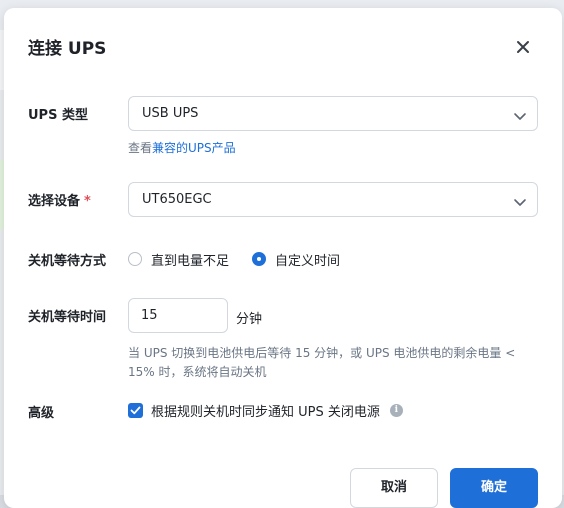  What do you see at coordinates (308, 261) in the screenshot?
I see `radio-label: 自定义时间` at bounding box center [308, 261].